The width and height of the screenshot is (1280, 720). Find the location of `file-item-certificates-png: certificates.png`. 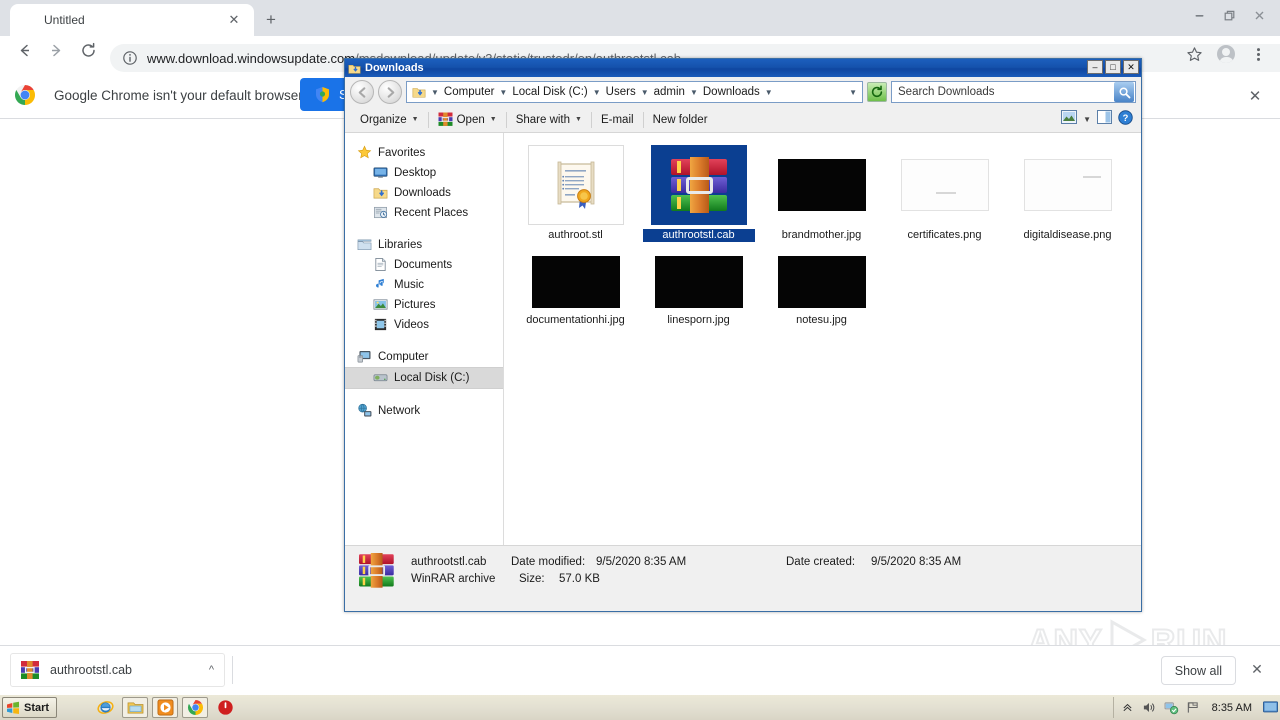

file-item-certificates-png: certificates.png is located at coordinates (944, 191).